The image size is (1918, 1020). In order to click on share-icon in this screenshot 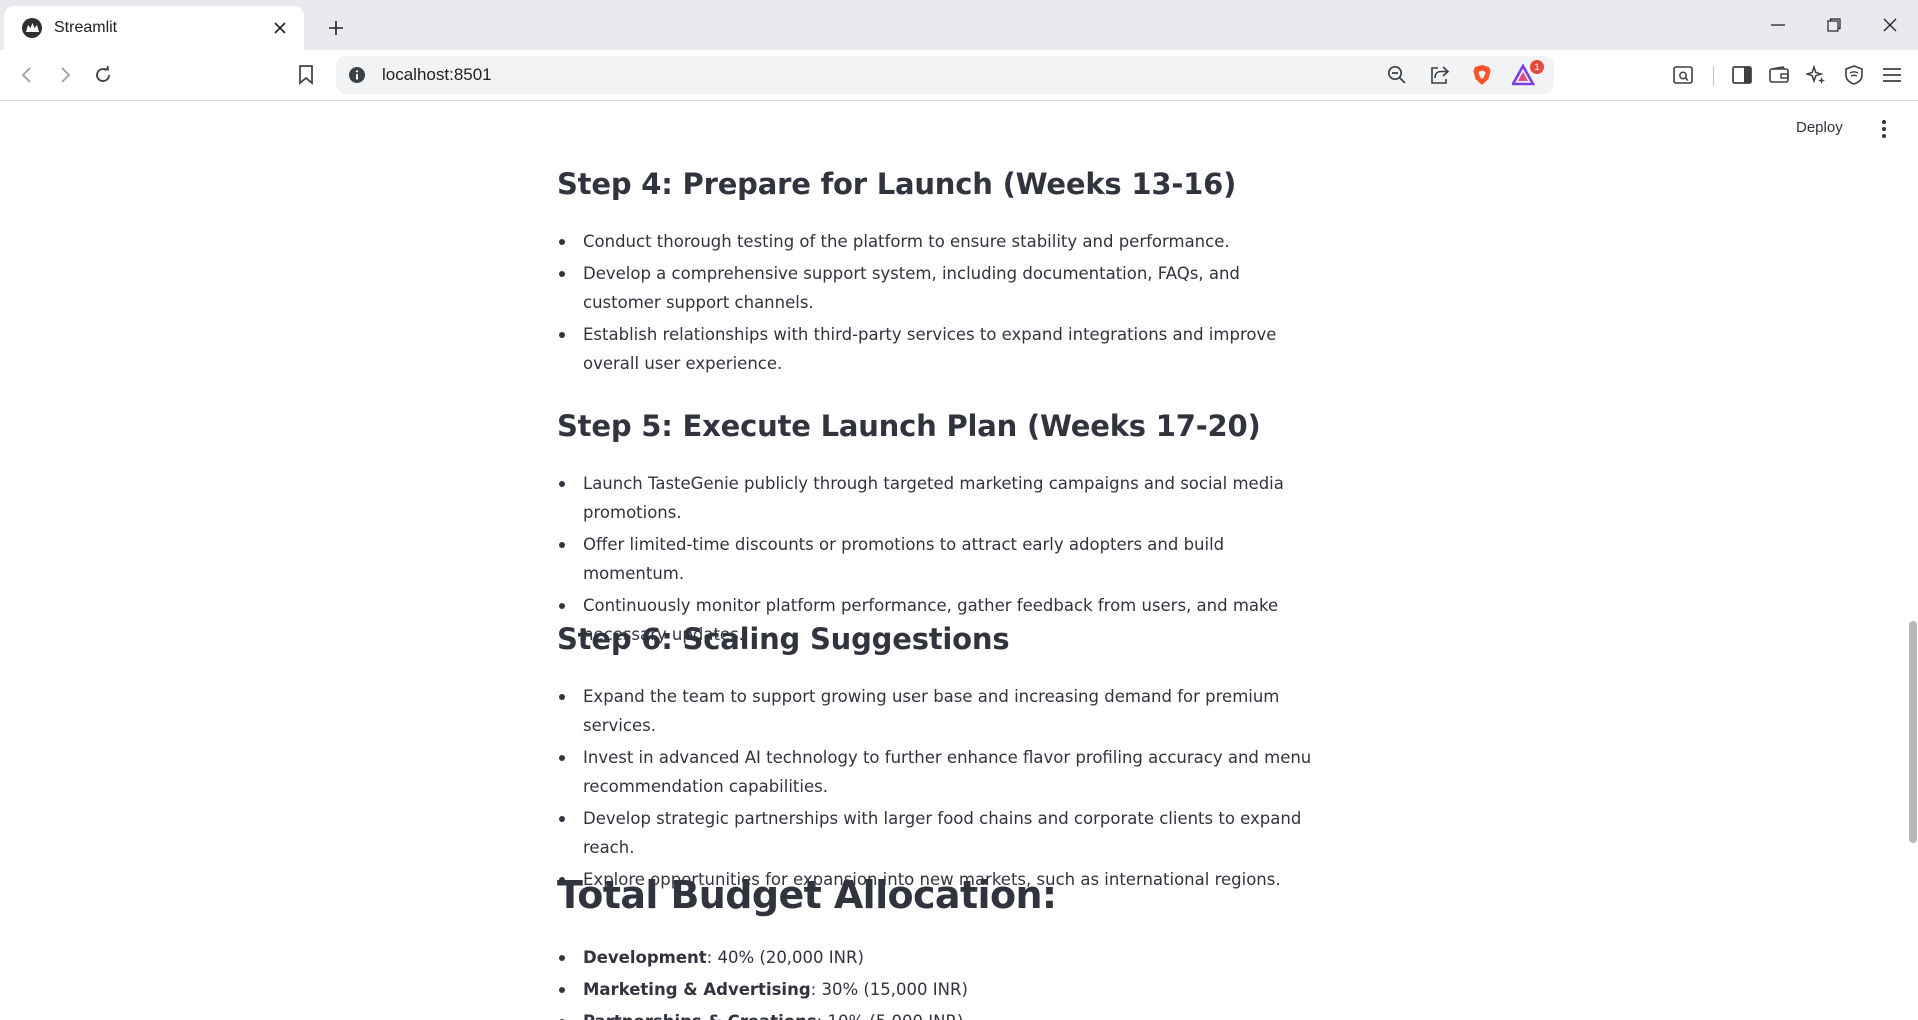, I will do `click(1440, 75)`.